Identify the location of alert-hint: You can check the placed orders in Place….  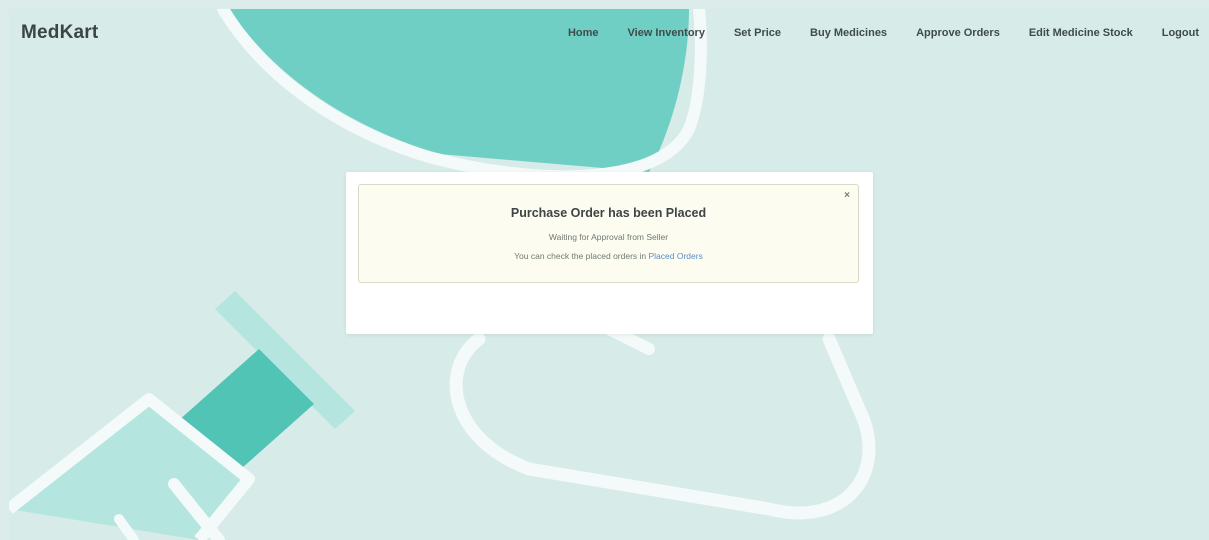
(608, 256).